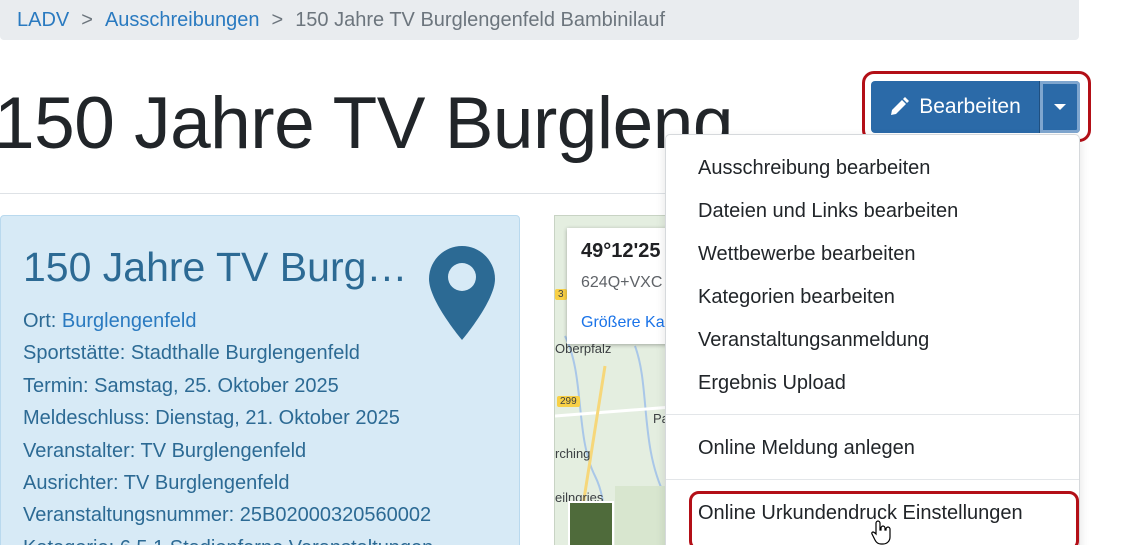 This screenshot has height=545, width=1130. What do you see at coordinates (814, 168) in the screenshot?
I see `menu-item-ausschreibung-bearbeiten: Ausschreibung bearbeiten` at bounding box center [814, 168].